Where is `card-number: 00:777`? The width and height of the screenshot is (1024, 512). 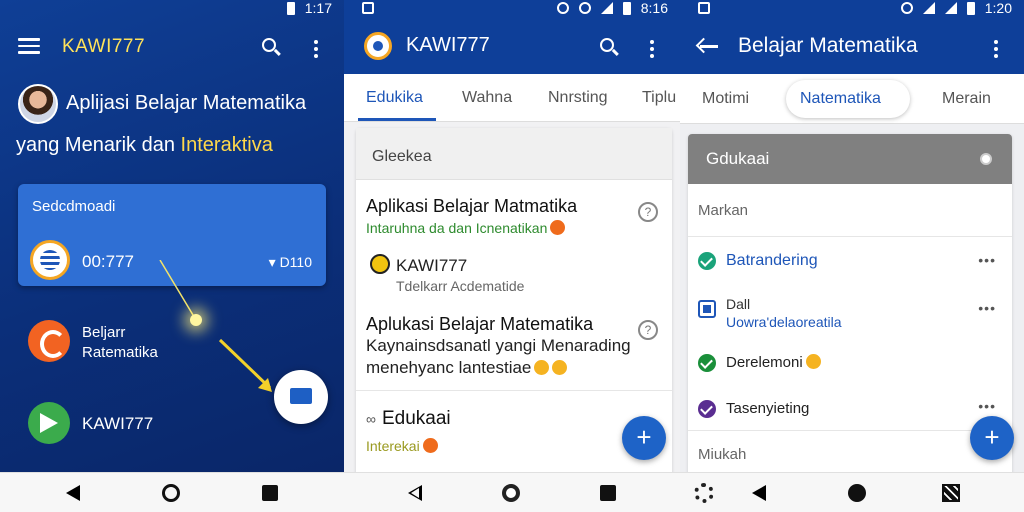 card-number: 00:777 is located at coordinates (108, 261).